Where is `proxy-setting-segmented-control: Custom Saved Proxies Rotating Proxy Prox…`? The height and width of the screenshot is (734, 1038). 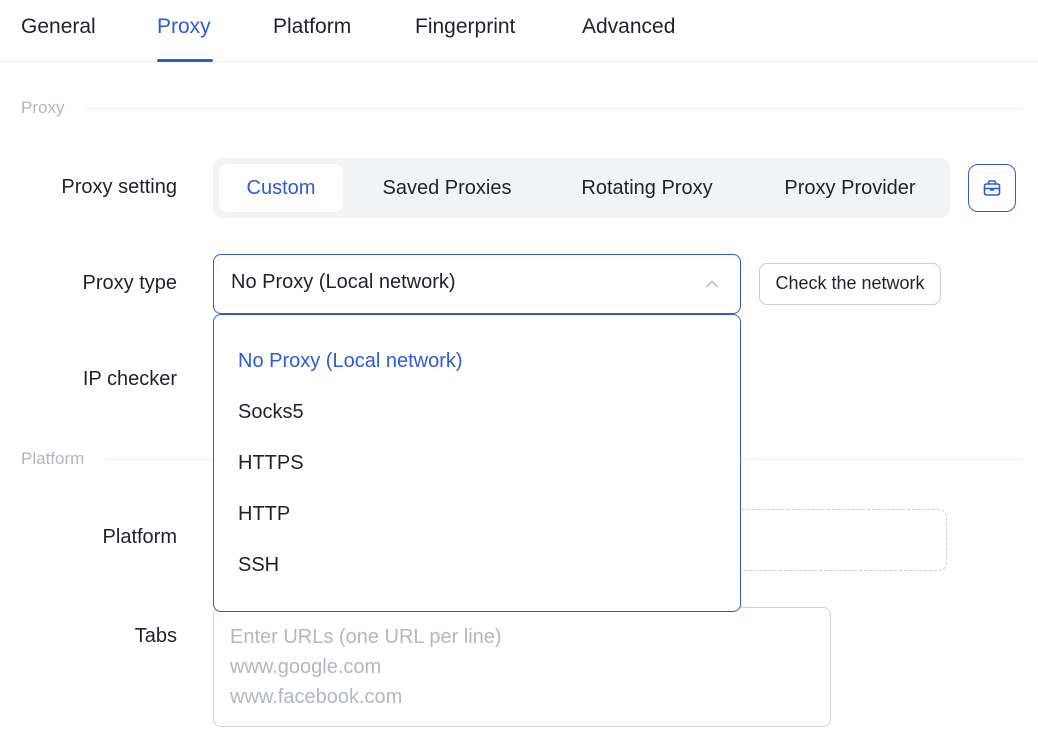
proxy-setting-segmented-control: Custom Saved Proxies Rotating Proxy Prox… is located at coordinates (581, 188).